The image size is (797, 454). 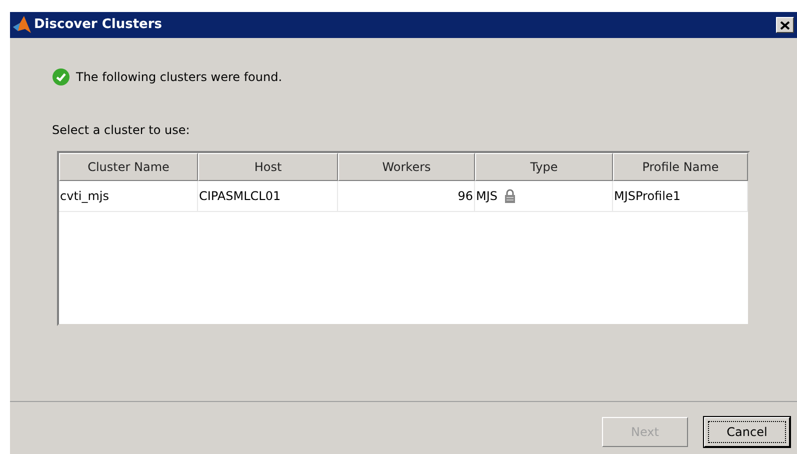 I want to click on table-cell-text: MJS, so click(x=487, y=196).